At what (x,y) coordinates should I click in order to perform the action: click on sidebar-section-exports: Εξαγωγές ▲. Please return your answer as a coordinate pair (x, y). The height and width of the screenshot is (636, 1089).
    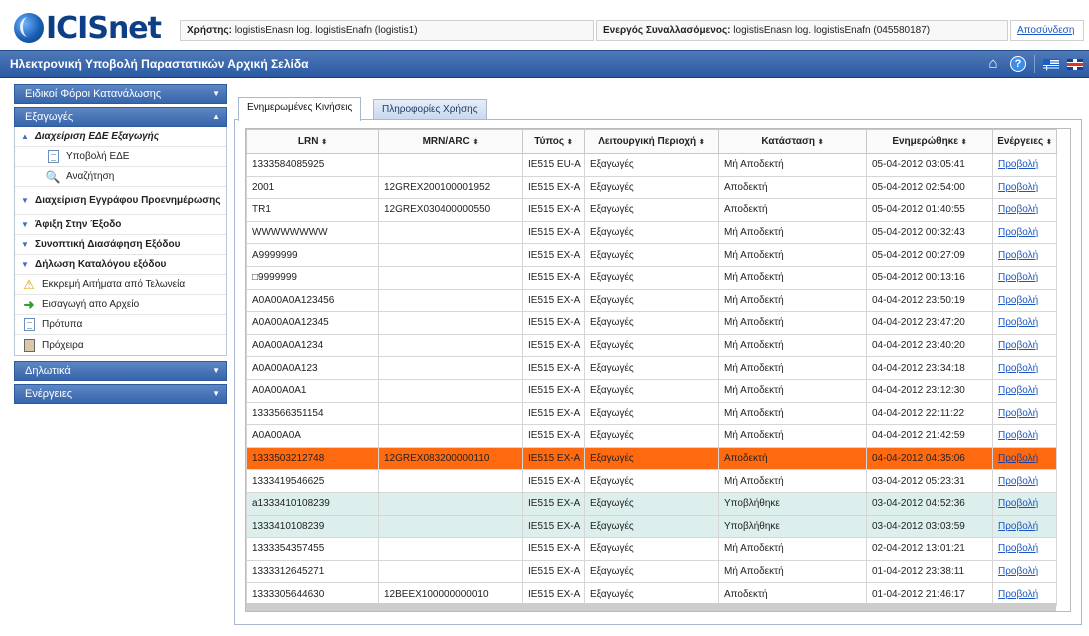
    Looking at the image, I should click on (120, 117).